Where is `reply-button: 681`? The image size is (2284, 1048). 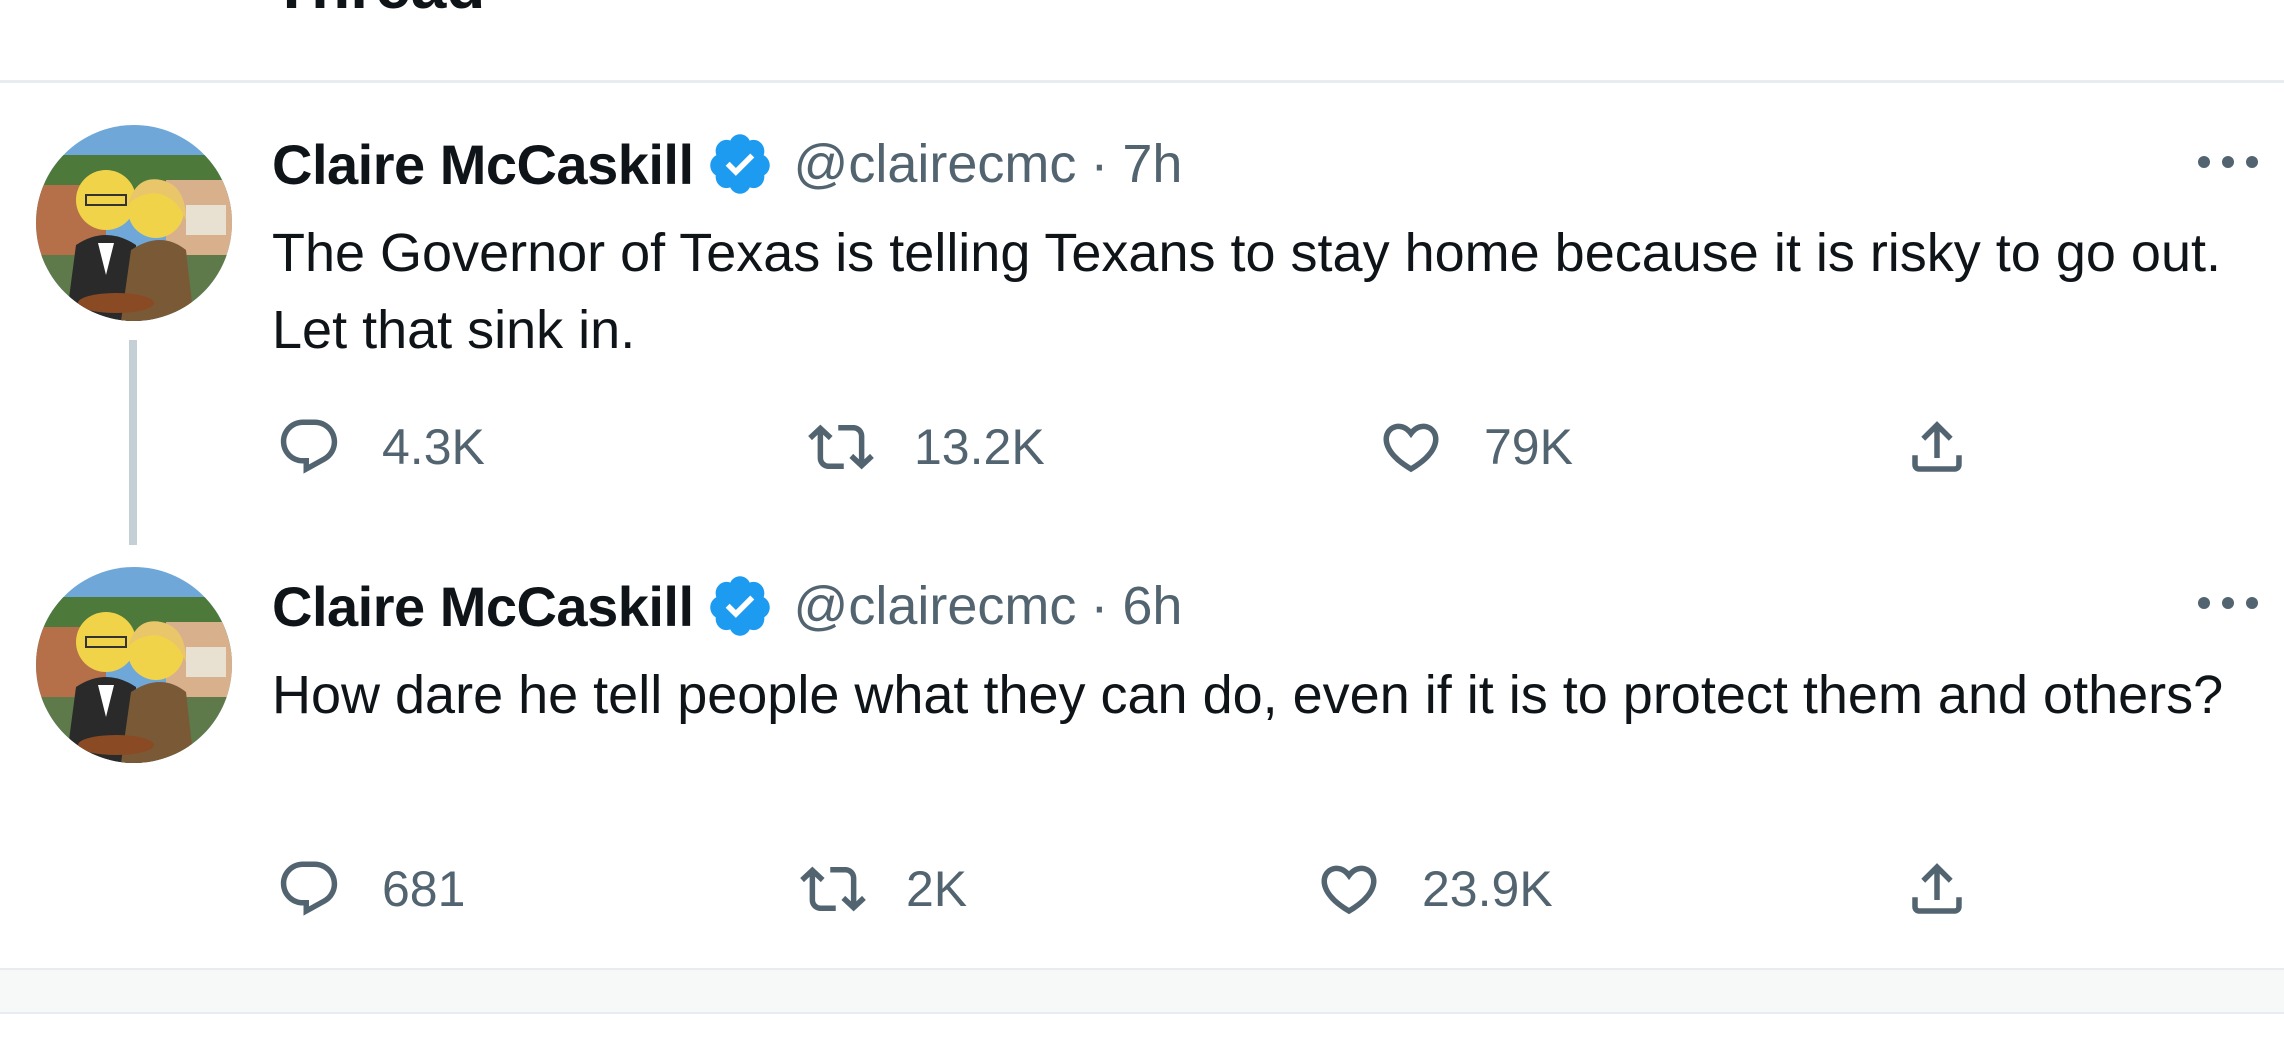
reply-button: 681 is located at coordinates (370, 889).